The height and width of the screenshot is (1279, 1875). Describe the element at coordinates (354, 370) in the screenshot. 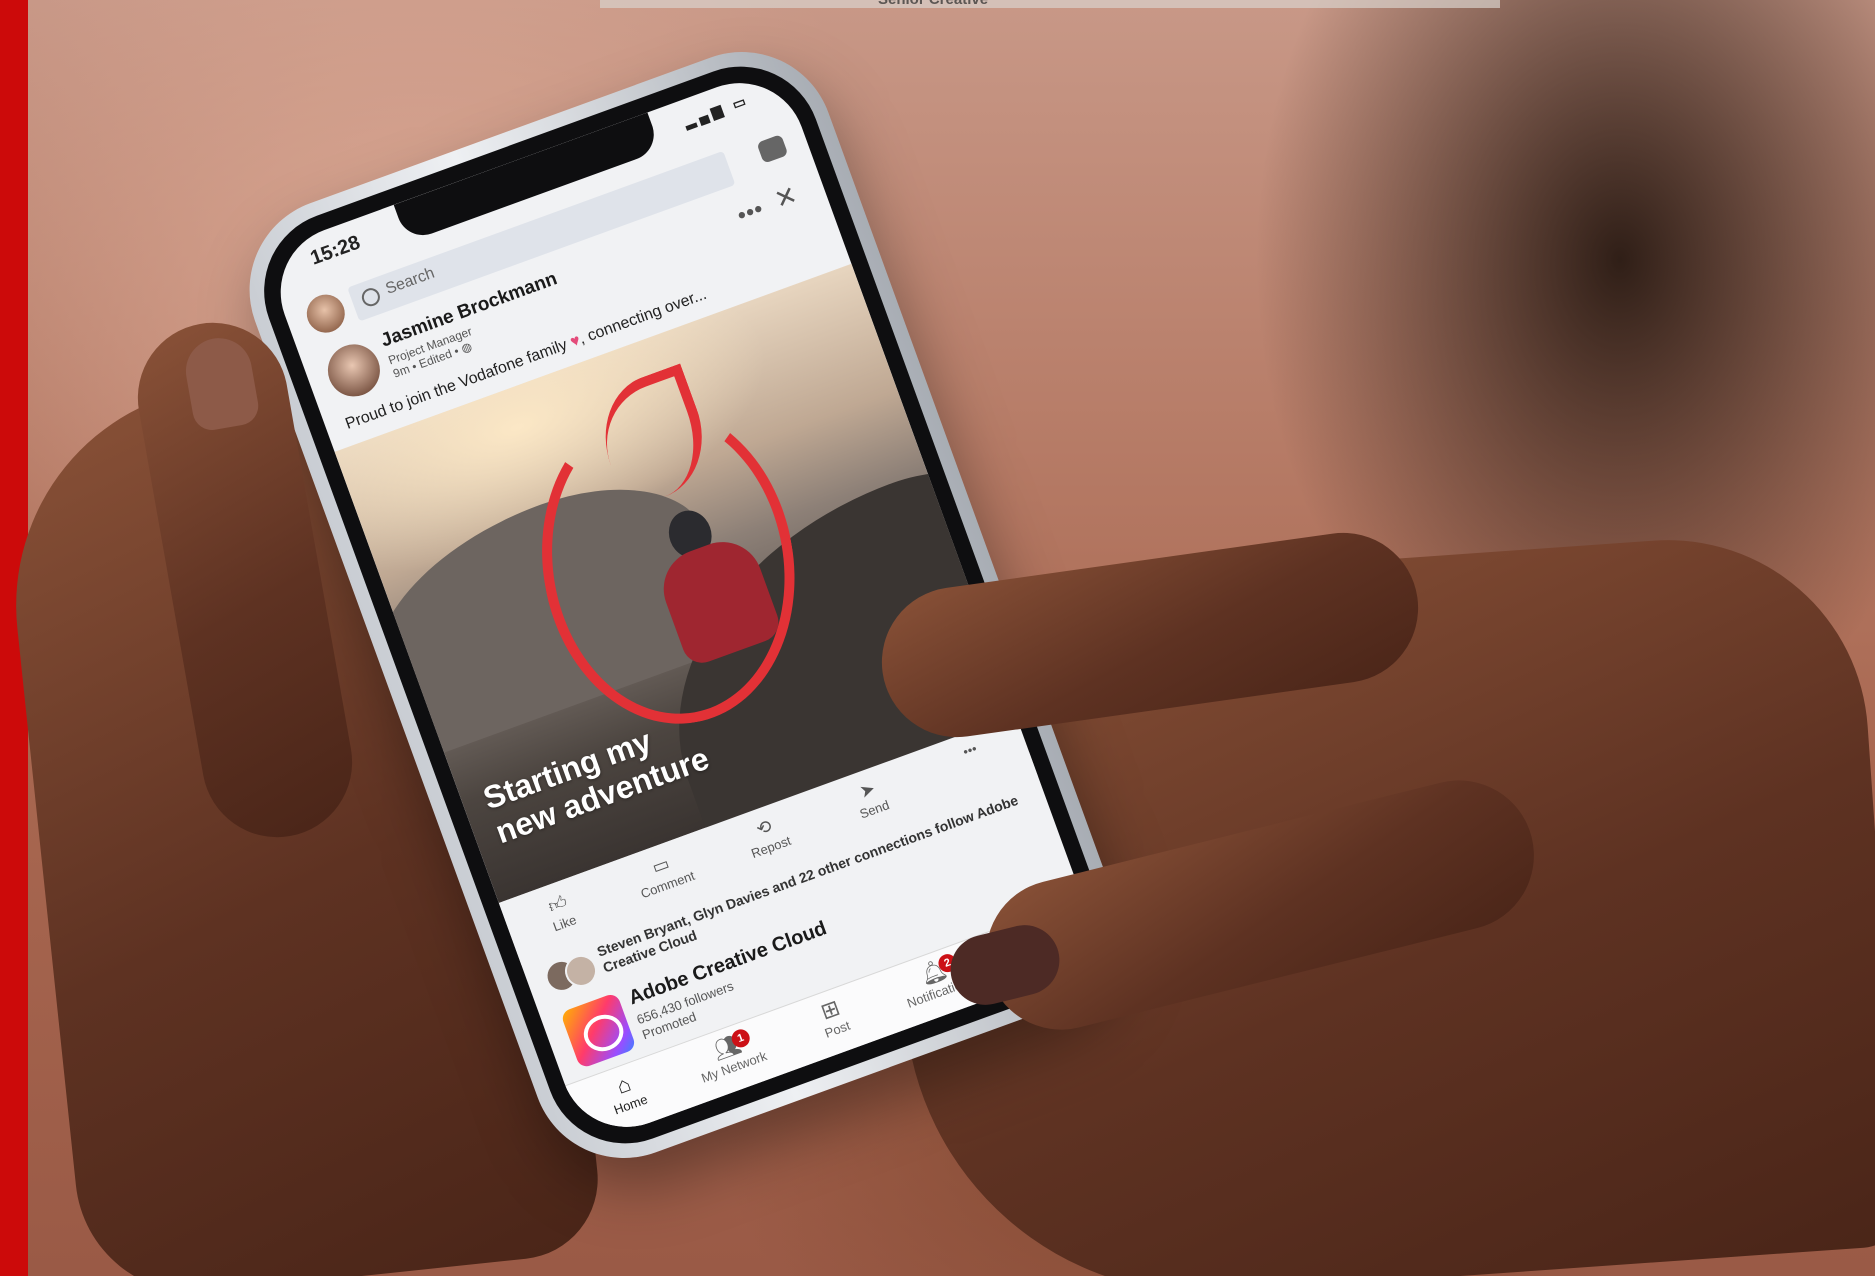

I see `author-avatar` at that location.